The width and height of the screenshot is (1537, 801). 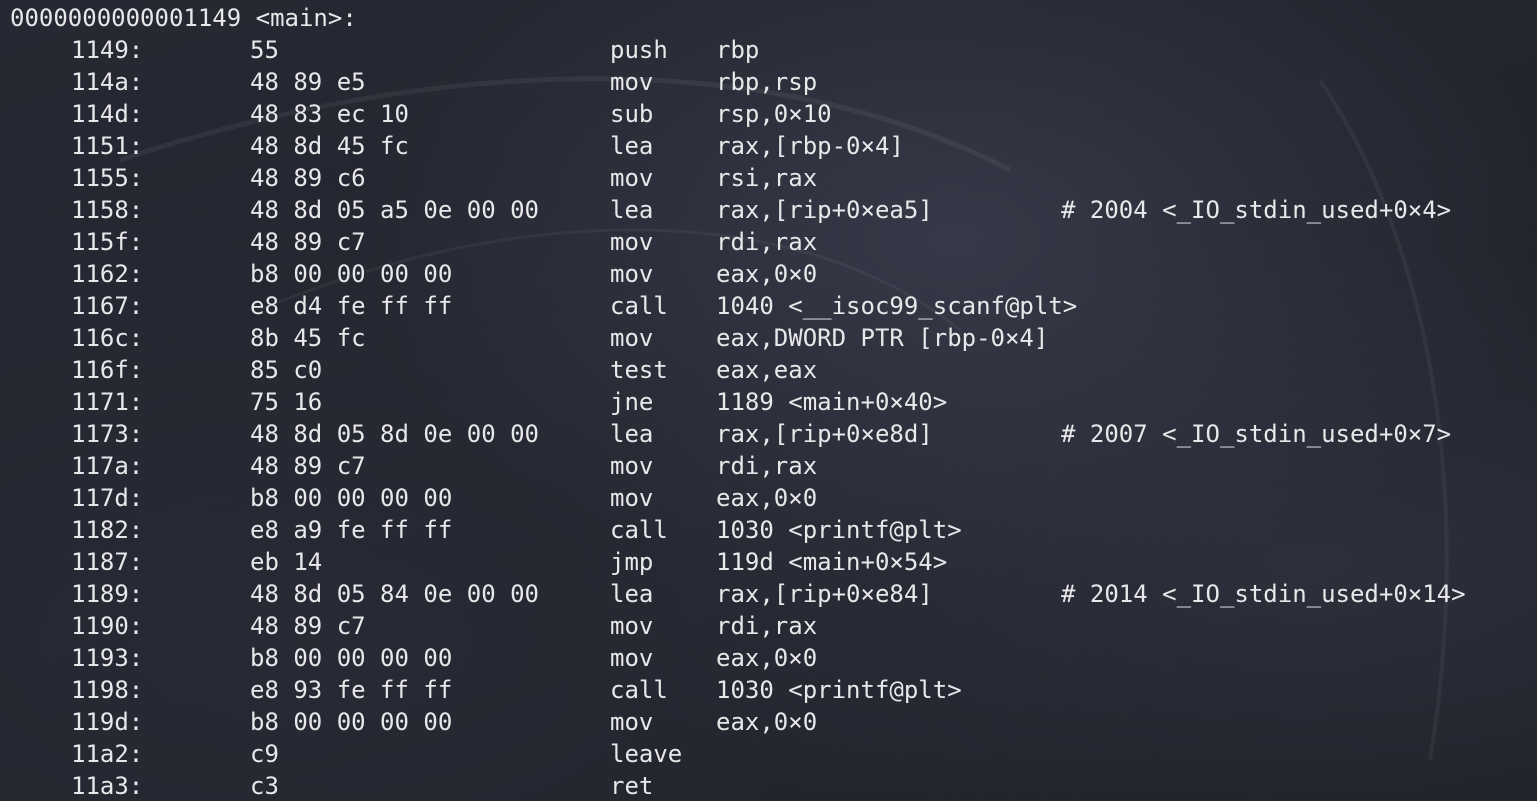 What do you see at coordinates (107, 626) in the screenshot?
I see `instruction-address: 1190:` at bounding box center [107, 626].